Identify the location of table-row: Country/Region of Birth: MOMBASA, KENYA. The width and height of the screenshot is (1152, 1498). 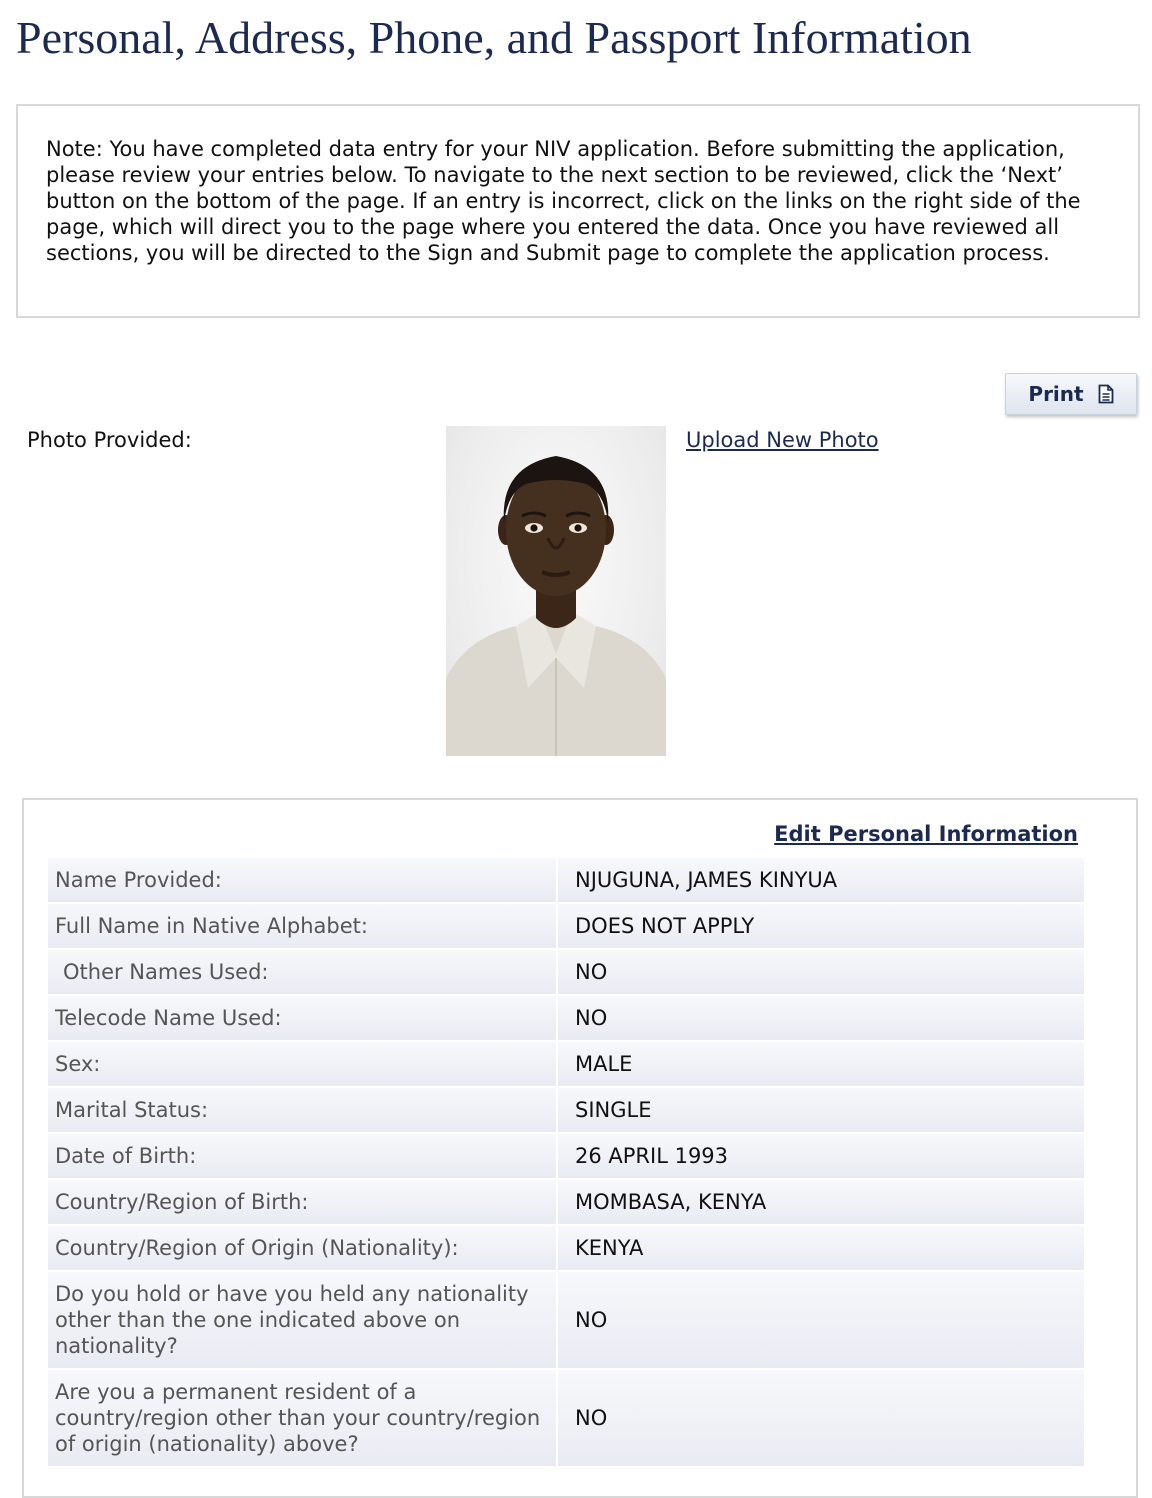
(566, 1203).